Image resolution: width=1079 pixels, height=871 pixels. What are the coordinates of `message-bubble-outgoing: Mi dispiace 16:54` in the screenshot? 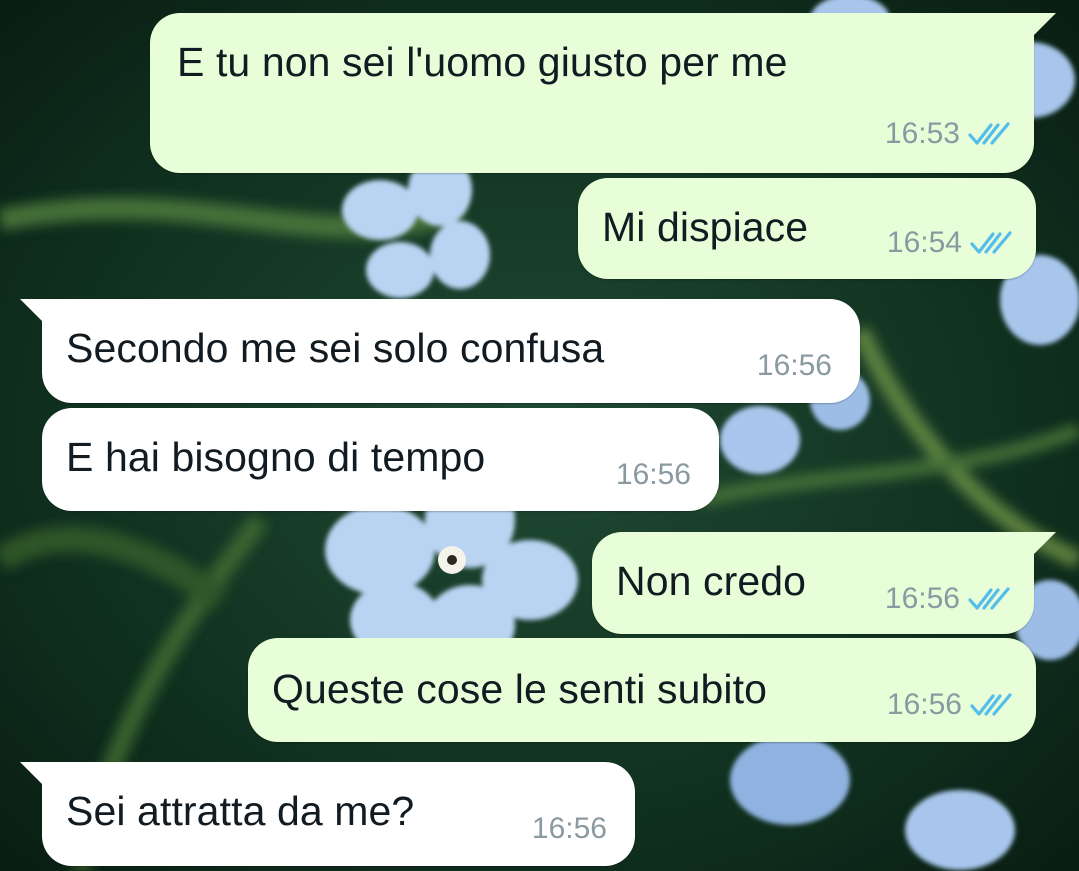 It's located at (807, 228).